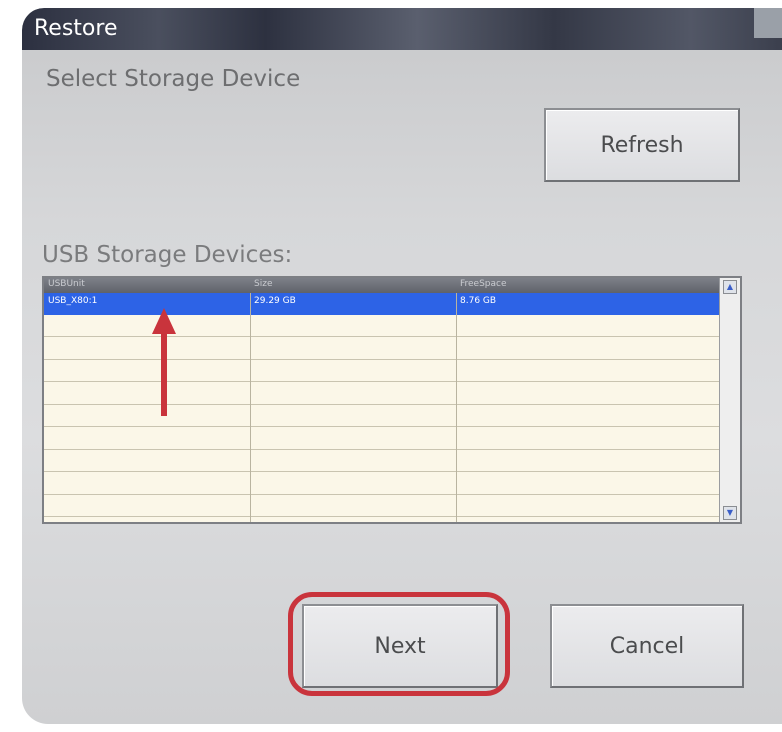 The width and height of the screenshot is (782, 732). Describe the element at coordinates (167, 255) in the screenshot. I see `usb-devices-heading: USB Storage Devices:` at that location.